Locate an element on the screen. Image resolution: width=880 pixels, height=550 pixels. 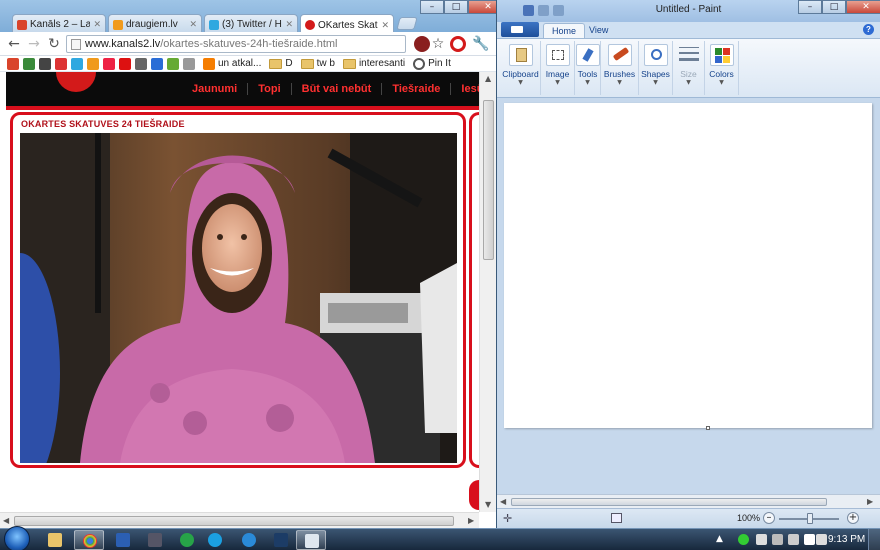
twitter-icon is located at coordinates (77, 63).